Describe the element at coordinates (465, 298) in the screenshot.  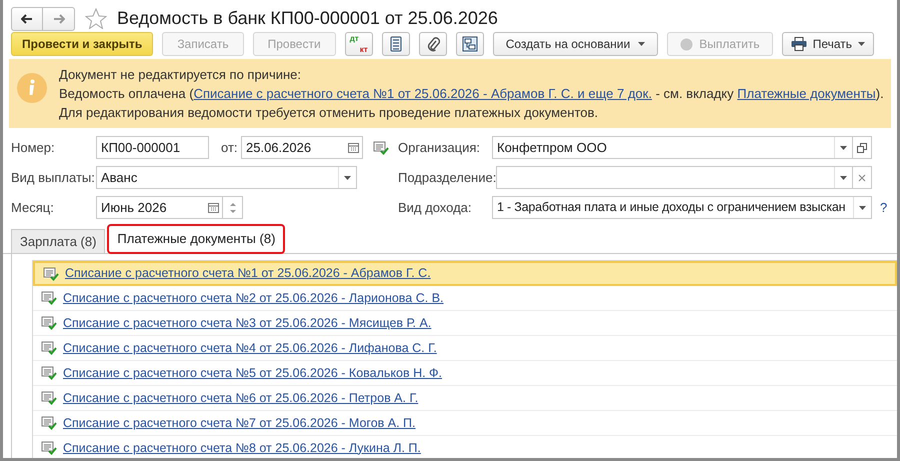
I see `document-row: Списание с расчетного счета №2 от 25.06.2026 - Ларионова С. В.` at that location.